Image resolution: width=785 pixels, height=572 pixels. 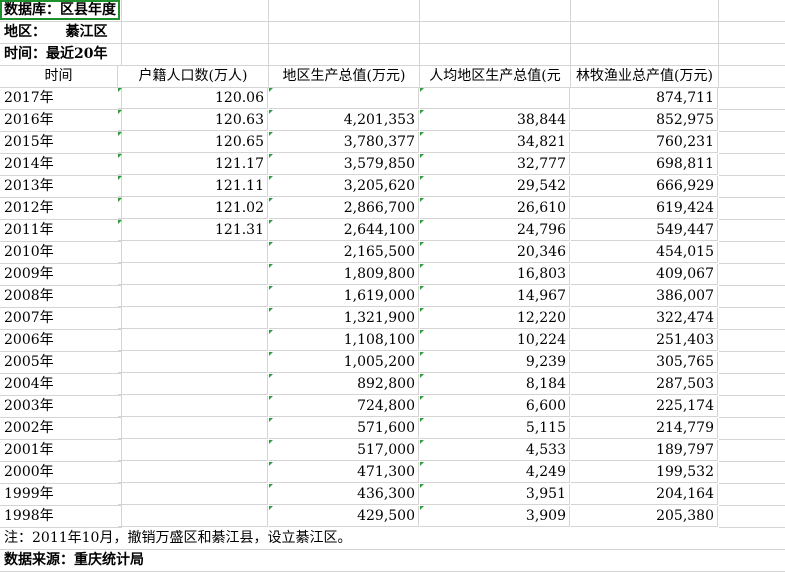 What do you see at coordinates (644, 252) in the screenshot?
I see `agriculture-output-cell: 454,015` at bounding box center [644, 252].